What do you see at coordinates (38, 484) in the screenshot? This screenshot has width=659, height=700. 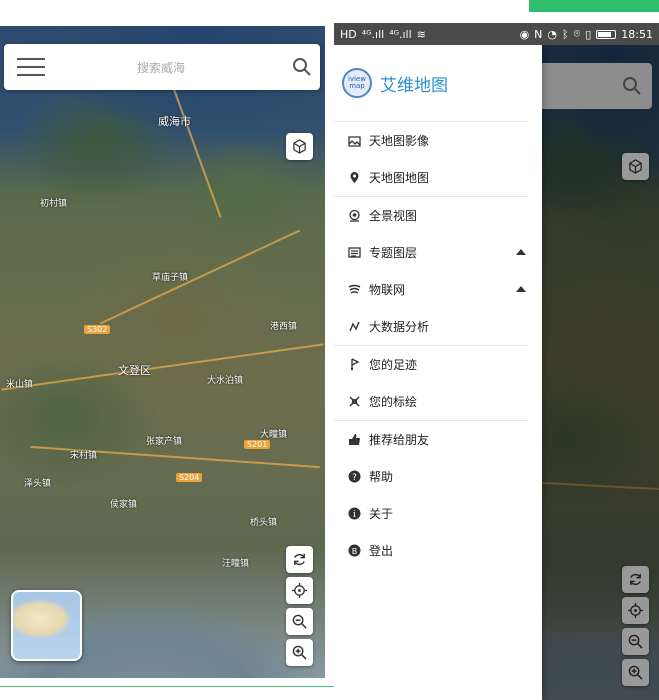 I see `map-place-label: 泽头镇` at bounding box center [38, 484].